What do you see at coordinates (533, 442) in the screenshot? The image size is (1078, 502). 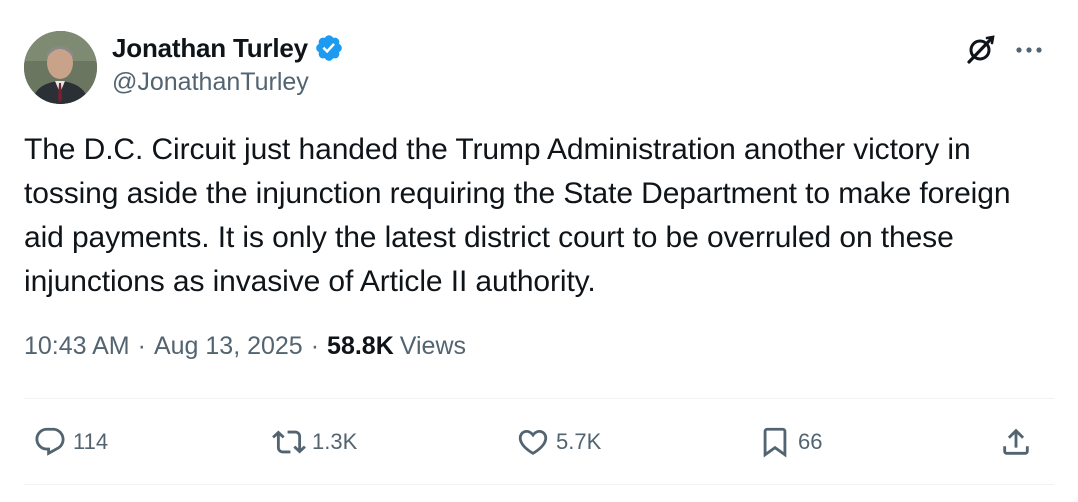 I see `like-icon` at bounding box center [533, 442].